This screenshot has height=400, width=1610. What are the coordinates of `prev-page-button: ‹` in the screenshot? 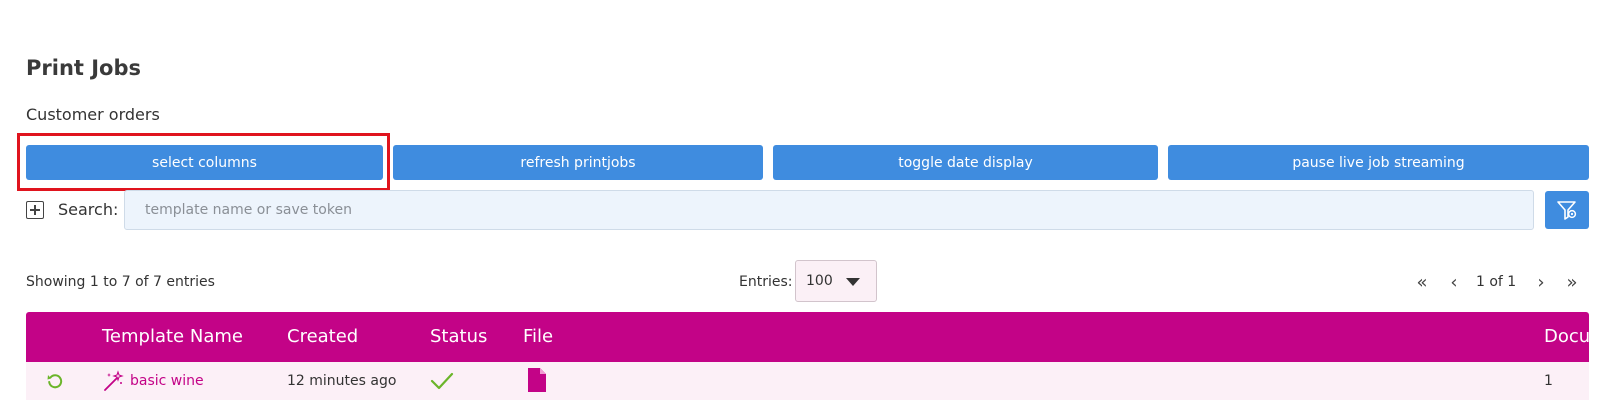 It's located at (1454, 282).